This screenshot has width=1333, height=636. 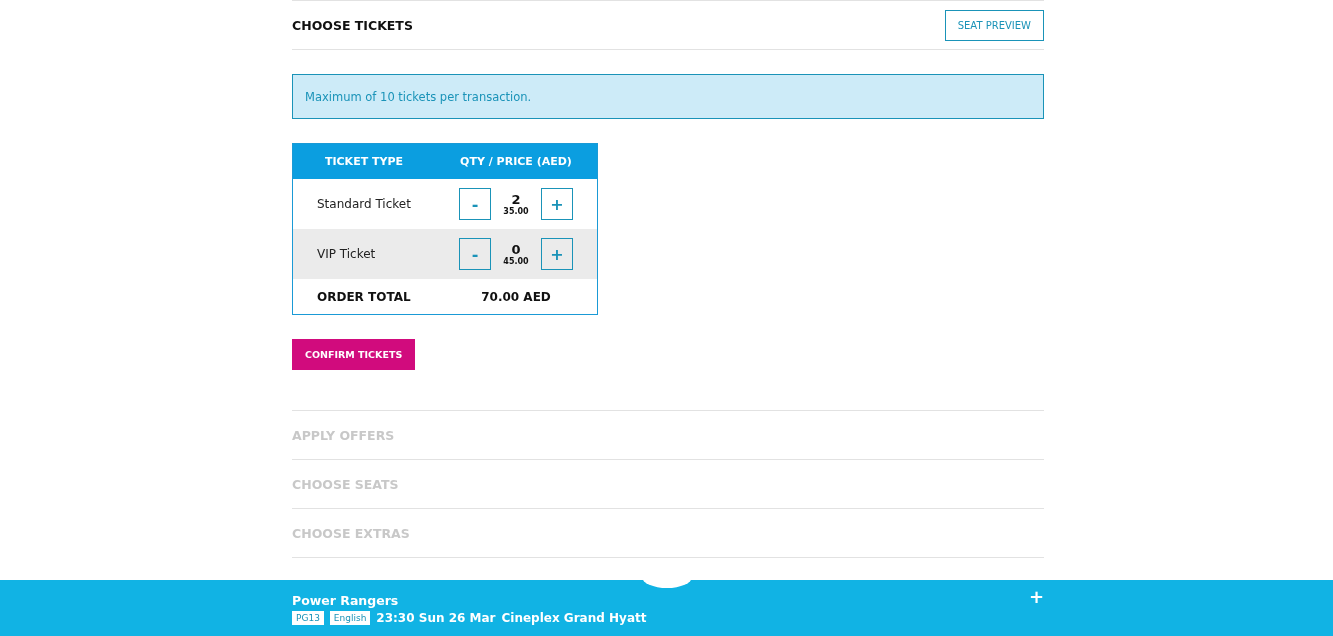 I want to click on showtime: 23:30 Sun 26 Mar, so click(x=436, y=618).